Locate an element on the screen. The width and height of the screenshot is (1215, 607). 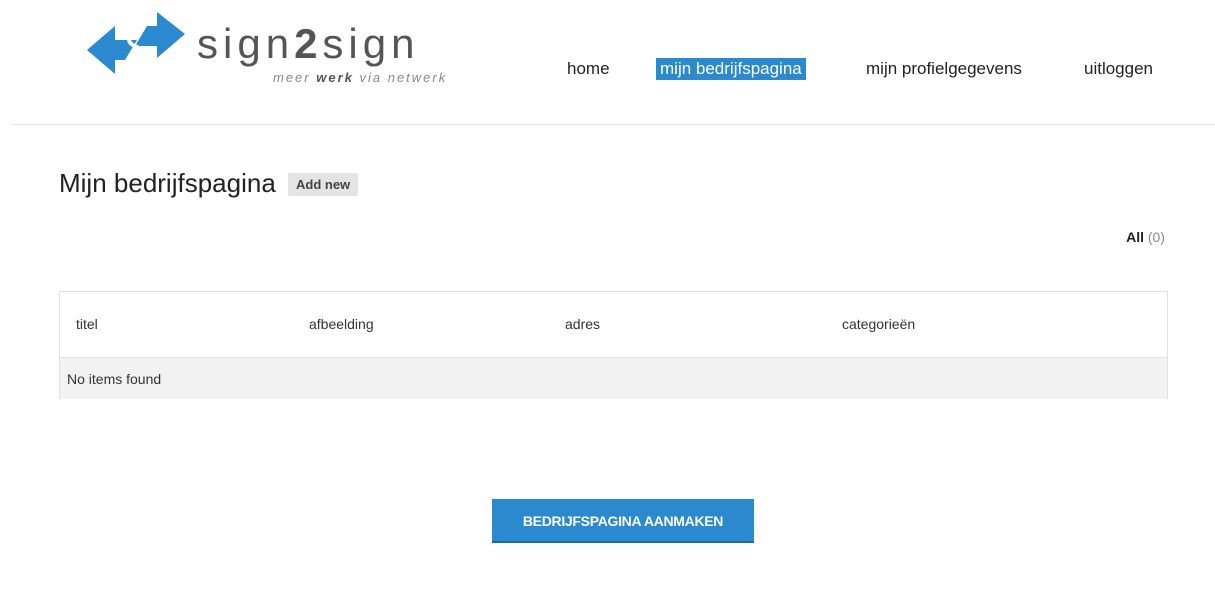
create-bedrijfspagina-button: BEDRIJFSPAGINA AANMAKEN is located at coordinates (623, 521).